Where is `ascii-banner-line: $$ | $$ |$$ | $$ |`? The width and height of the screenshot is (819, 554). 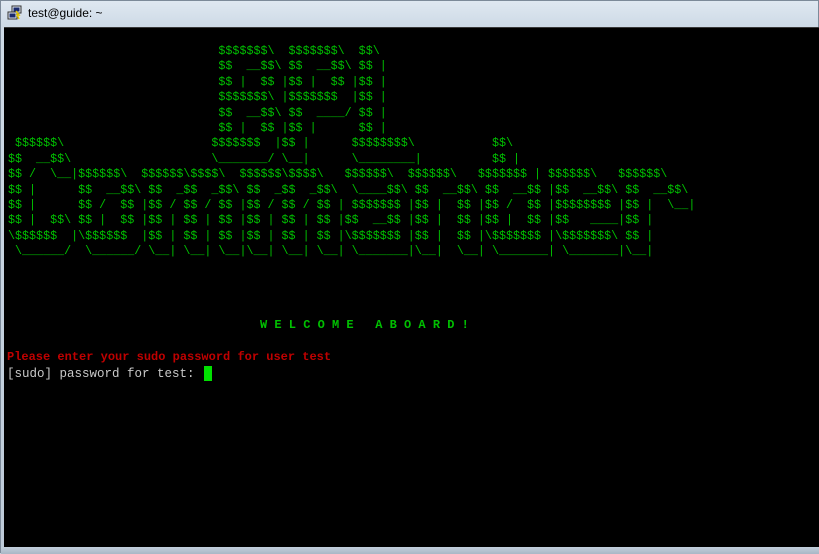 ascii-banner-line: $$ | $$ |$$ | $$ | is located at coordinates (197, 128).